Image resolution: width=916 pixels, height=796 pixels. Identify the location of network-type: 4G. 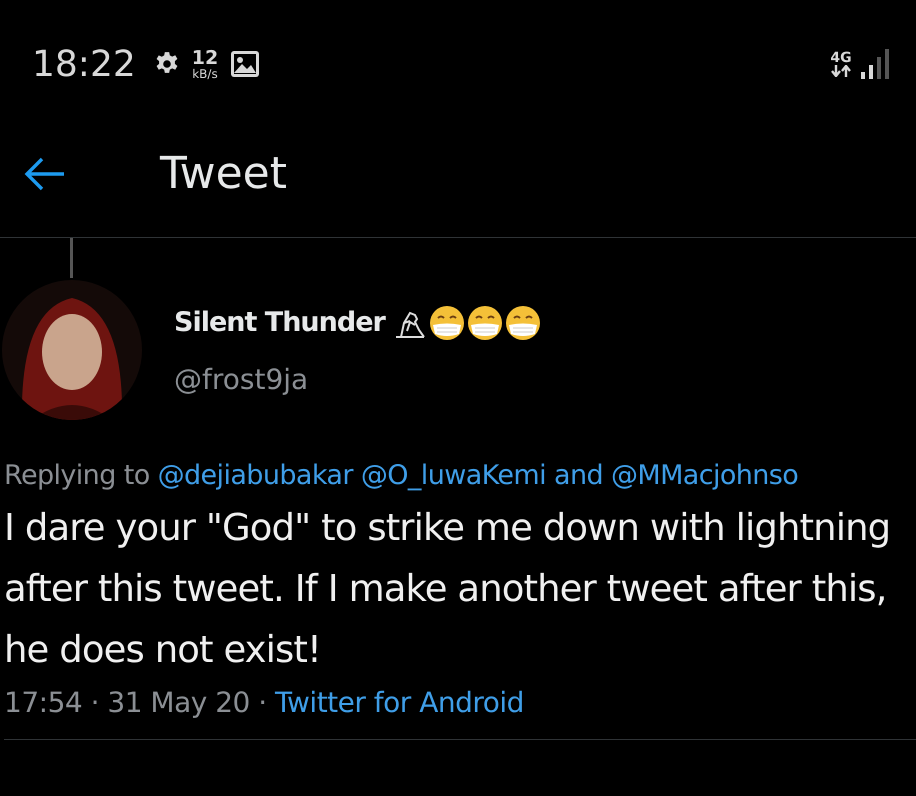
(841, 58).